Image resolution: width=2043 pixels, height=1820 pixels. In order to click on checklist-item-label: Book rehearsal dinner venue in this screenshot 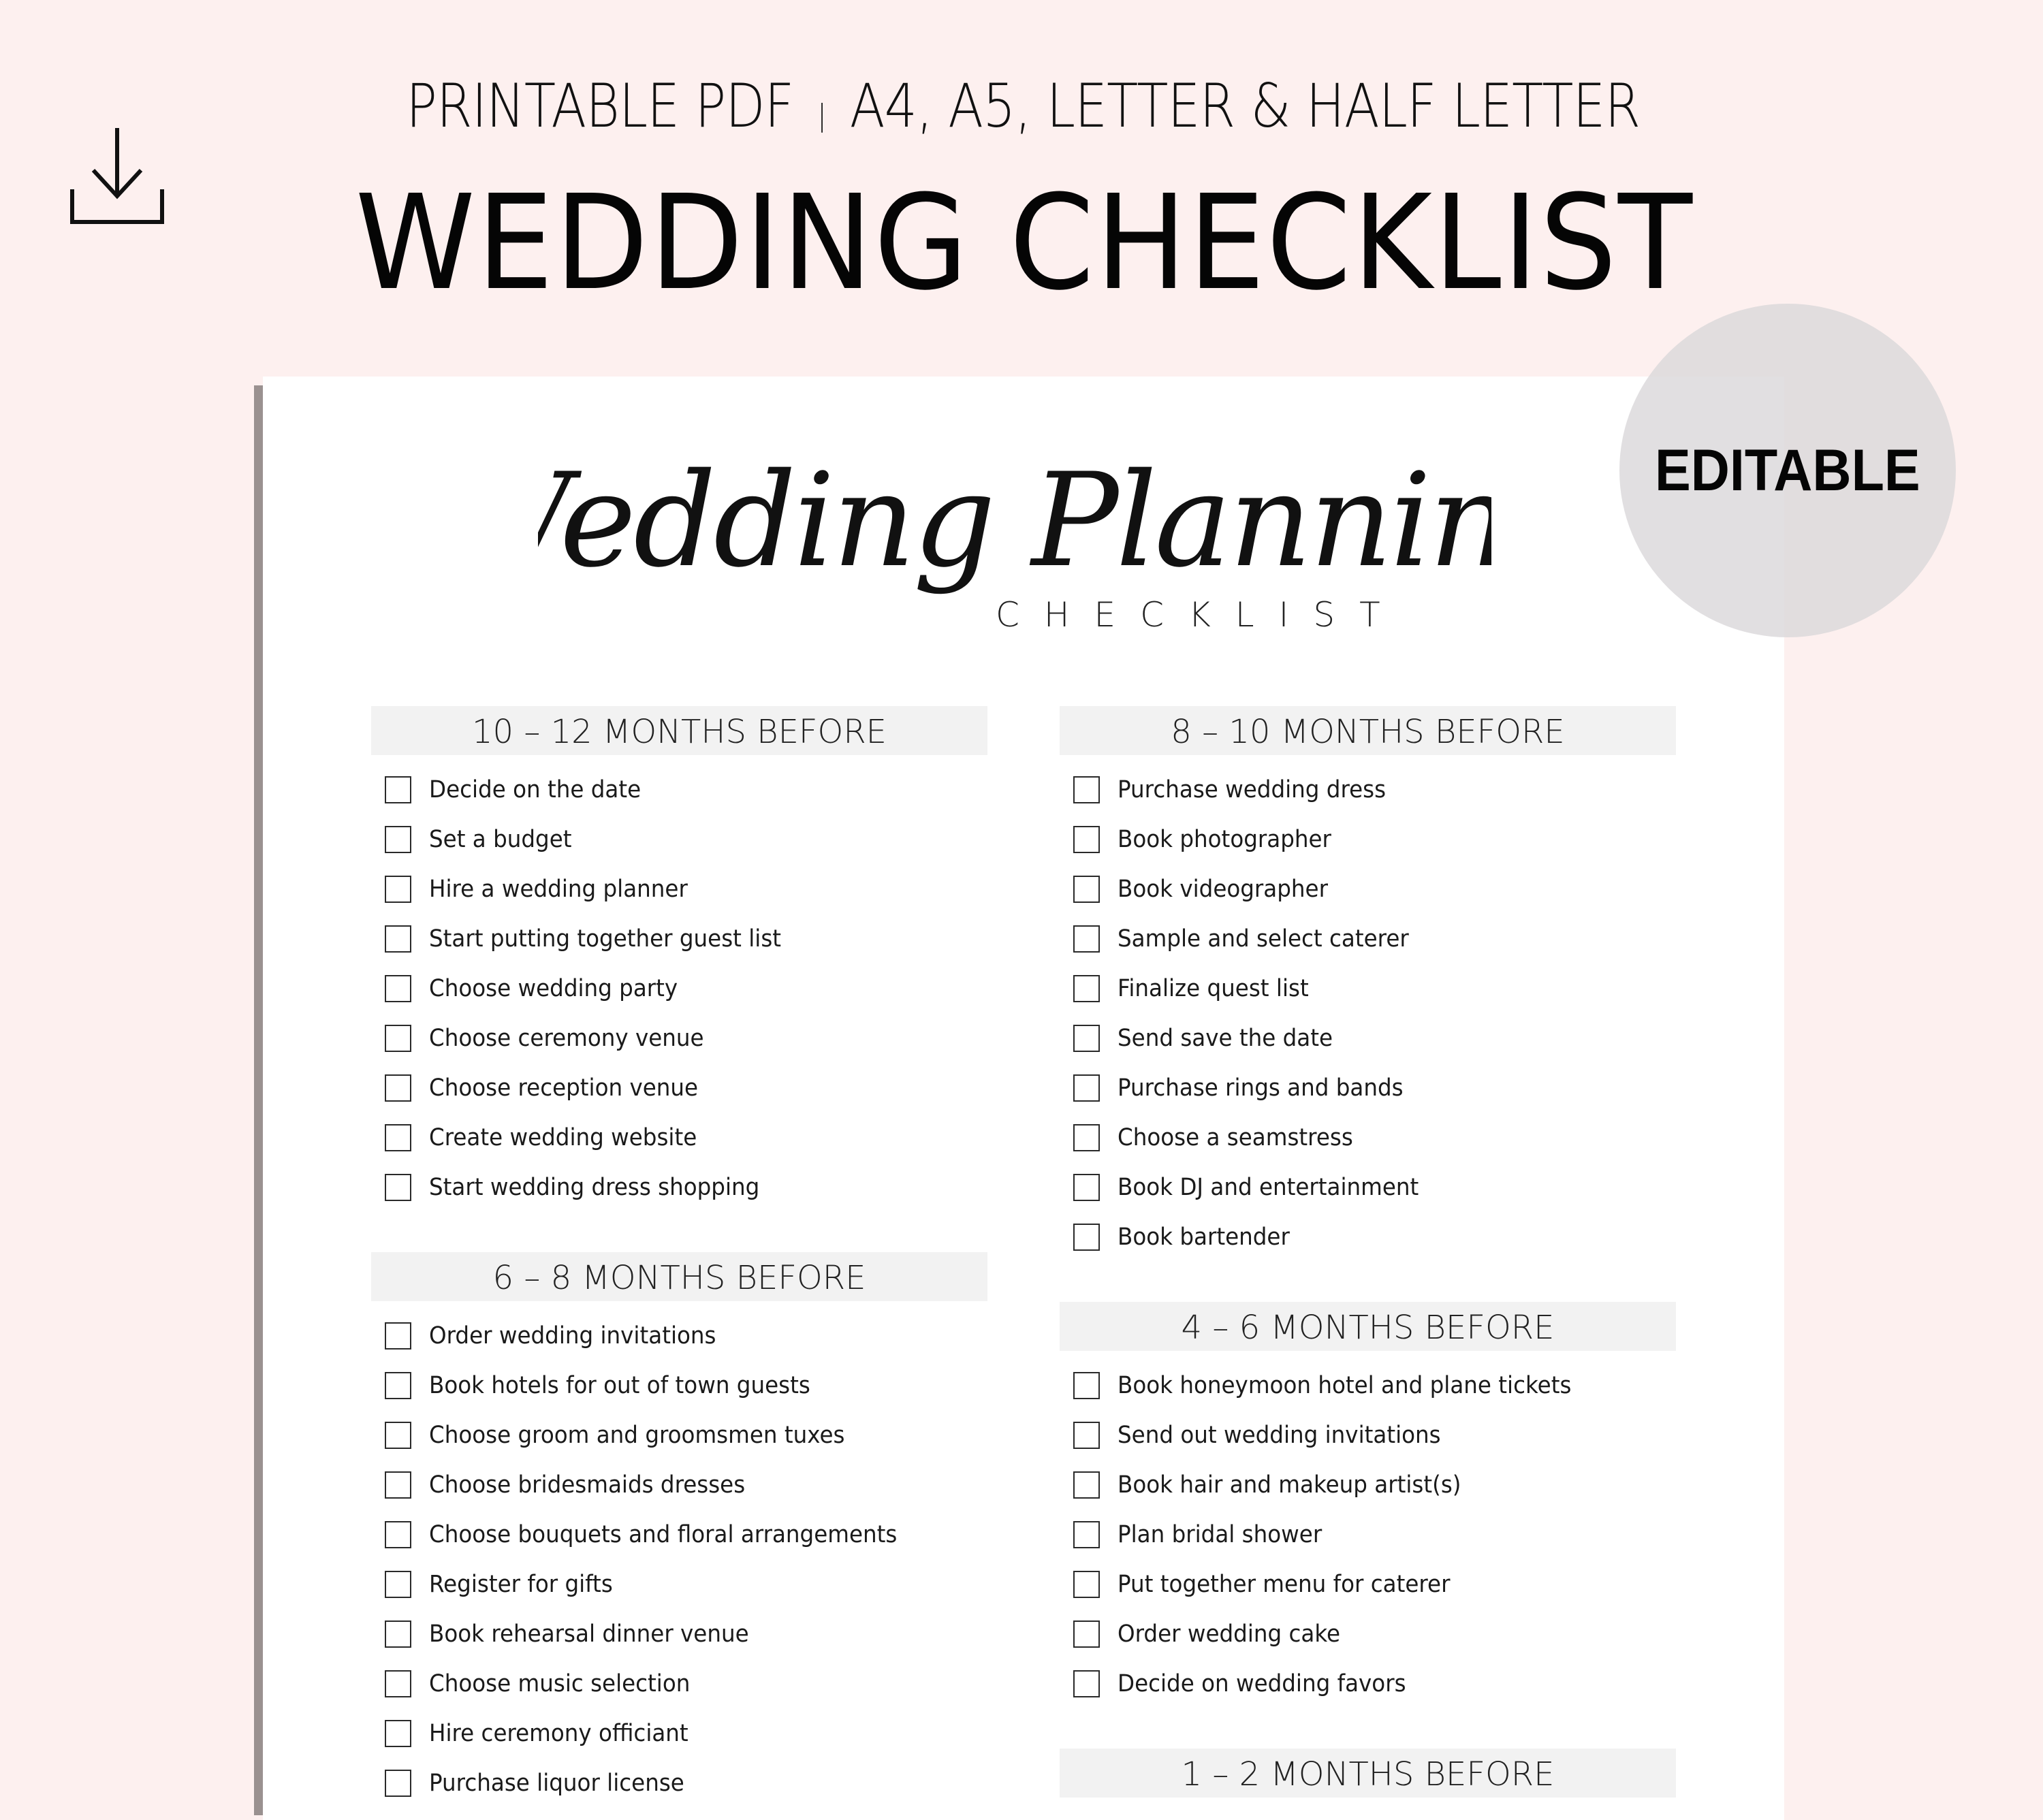, I will do `click(589, 1634)`.